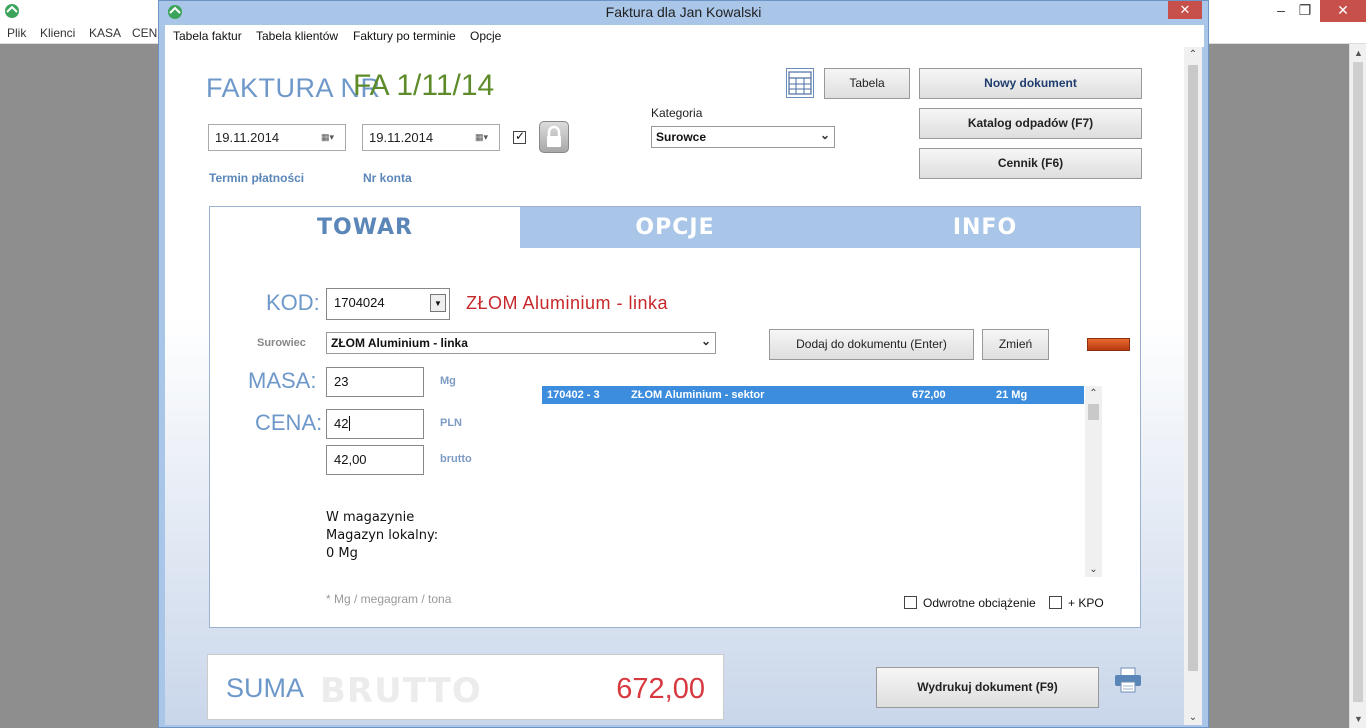  I want to click on window-titlebar: Faktura dla Jan Kowalski ✕, so click(683, 12).